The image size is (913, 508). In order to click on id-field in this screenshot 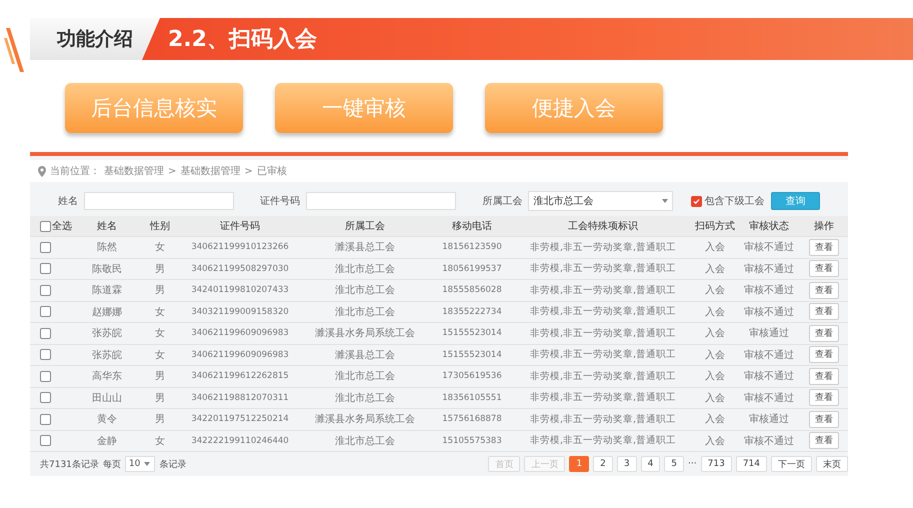, I will do `click(381, 201)`.